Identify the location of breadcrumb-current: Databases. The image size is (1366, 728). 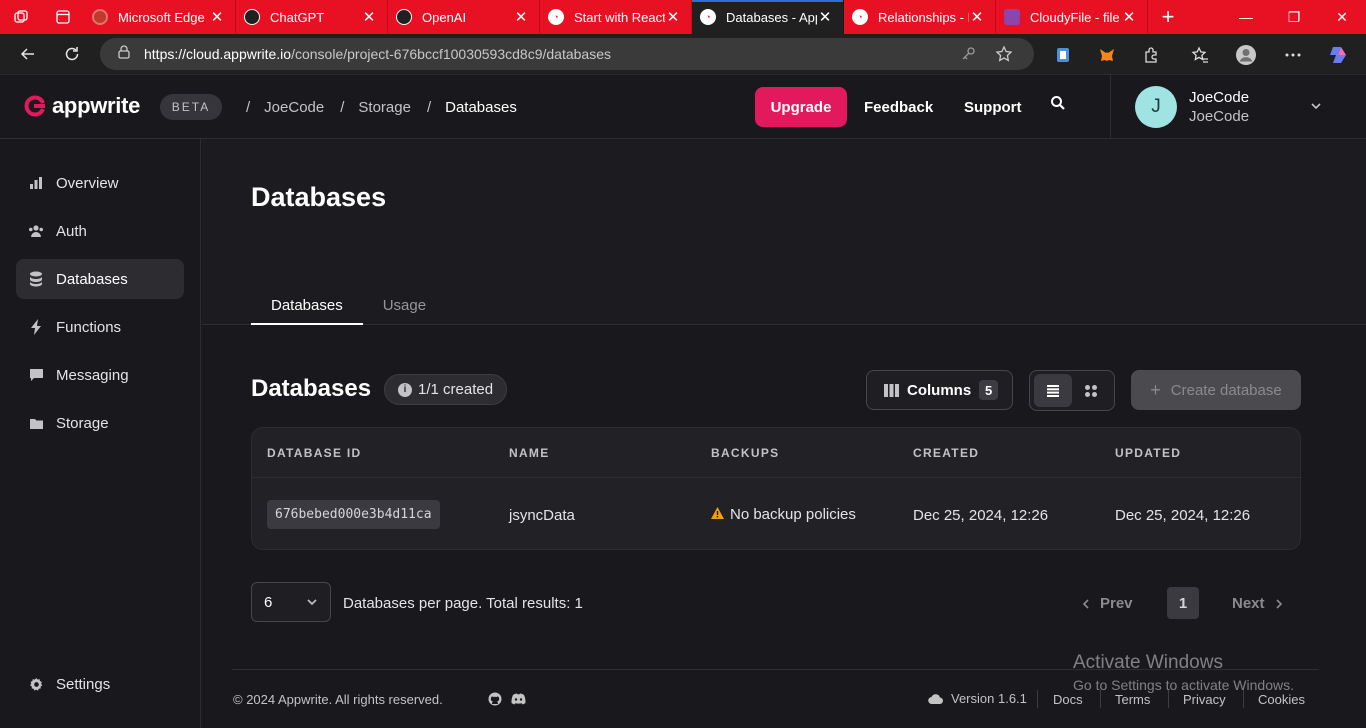
(481, 107).